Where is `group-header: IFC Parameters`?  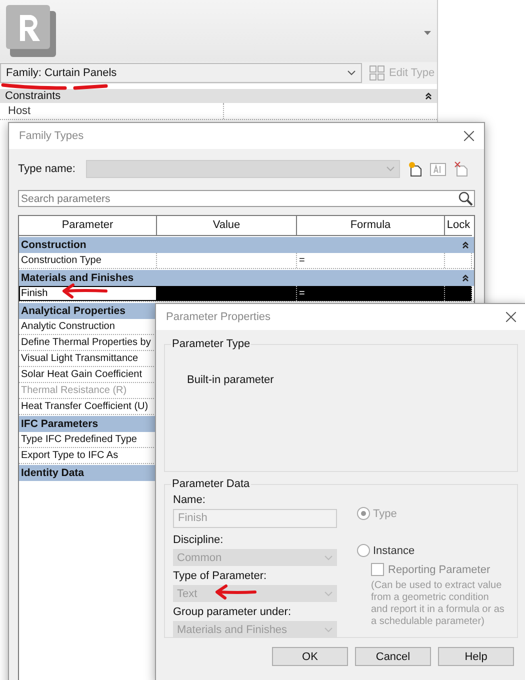
group-header: IFC Parameters is located at coordinates (59, 424).